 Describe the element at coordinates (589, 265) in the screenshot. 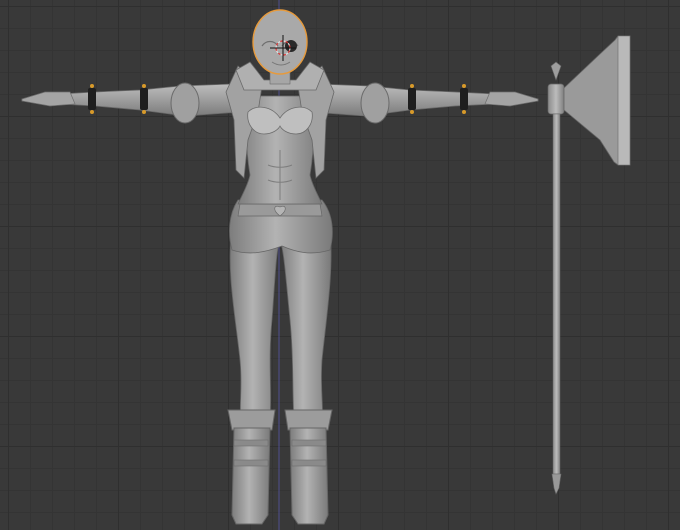

I see `halberd-mesh` at that location.